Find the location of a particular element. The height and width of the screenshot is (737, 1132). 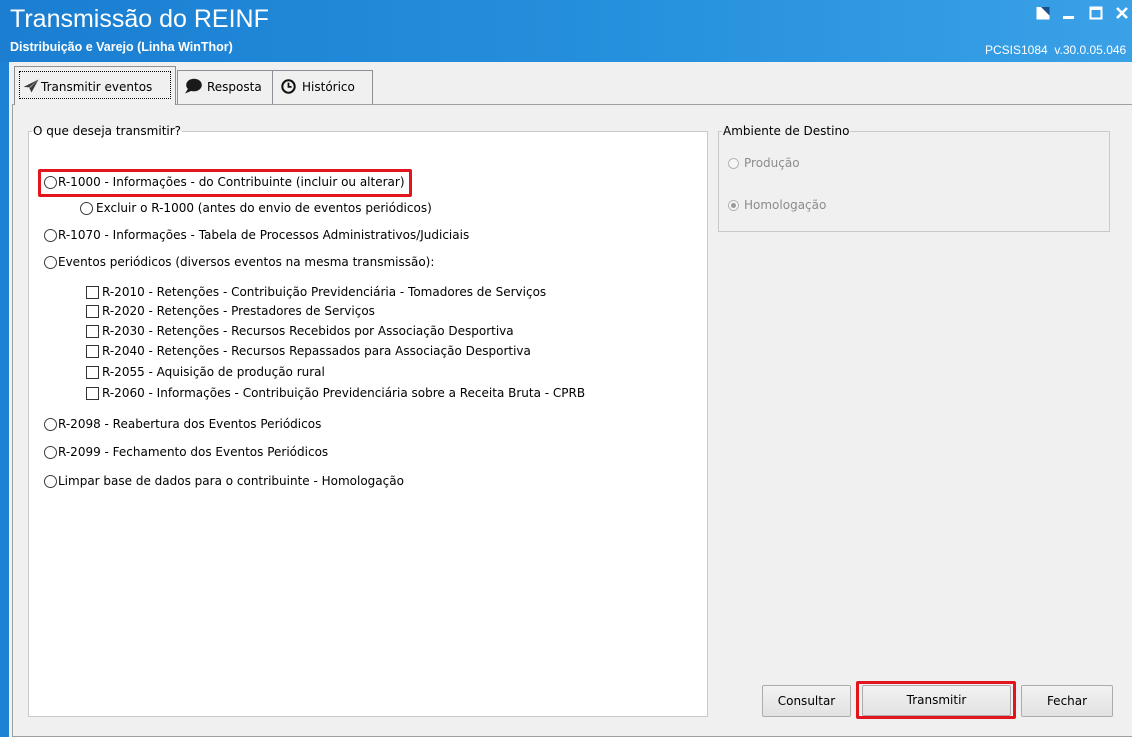

environment-group: Ambiente de Destino Produção Homologação is located at coordinates (914, 178).